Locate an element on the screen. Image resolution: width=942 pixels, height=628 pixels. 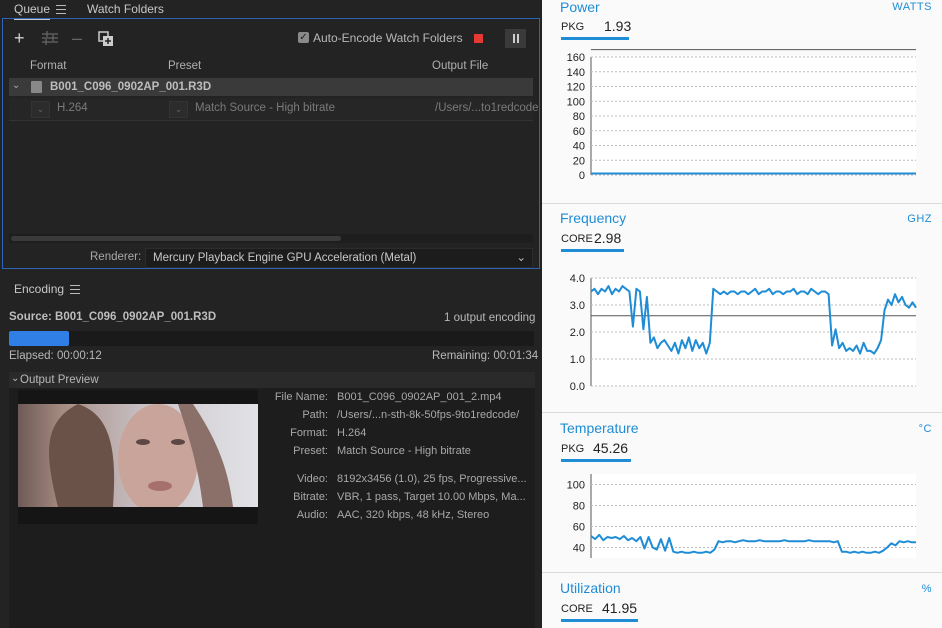
power-value: 1.93 is located at coordinates (618, 26).